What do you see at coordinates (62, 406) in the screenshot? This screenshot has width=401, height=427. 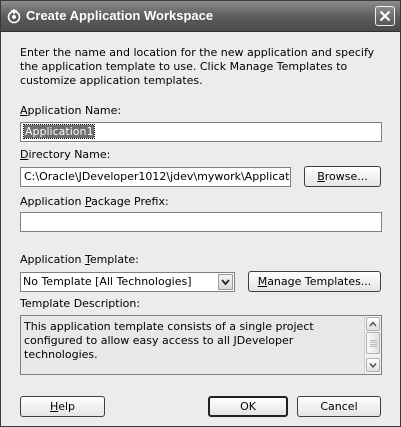 I see `help-button: Help` at bounding box center [62, 406].